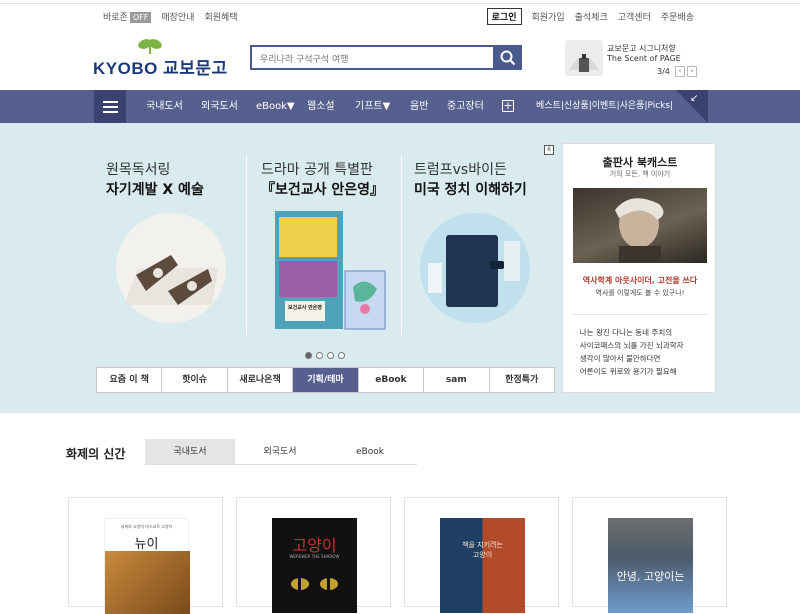  Describe the element at coordinates (314, 565) in the screenshot. I see `book-cover: 고양이 WEREWER THE SHADOW` at that location.